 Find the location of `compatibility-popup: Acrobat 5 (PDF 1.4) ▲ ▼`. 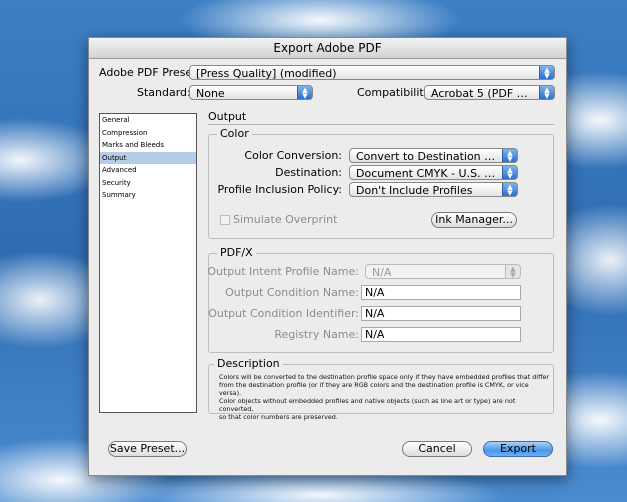

compatibility-popup: Acrobat 5 (PDF 1.4) ▲ ▼ is located at coordinates (489, 92).